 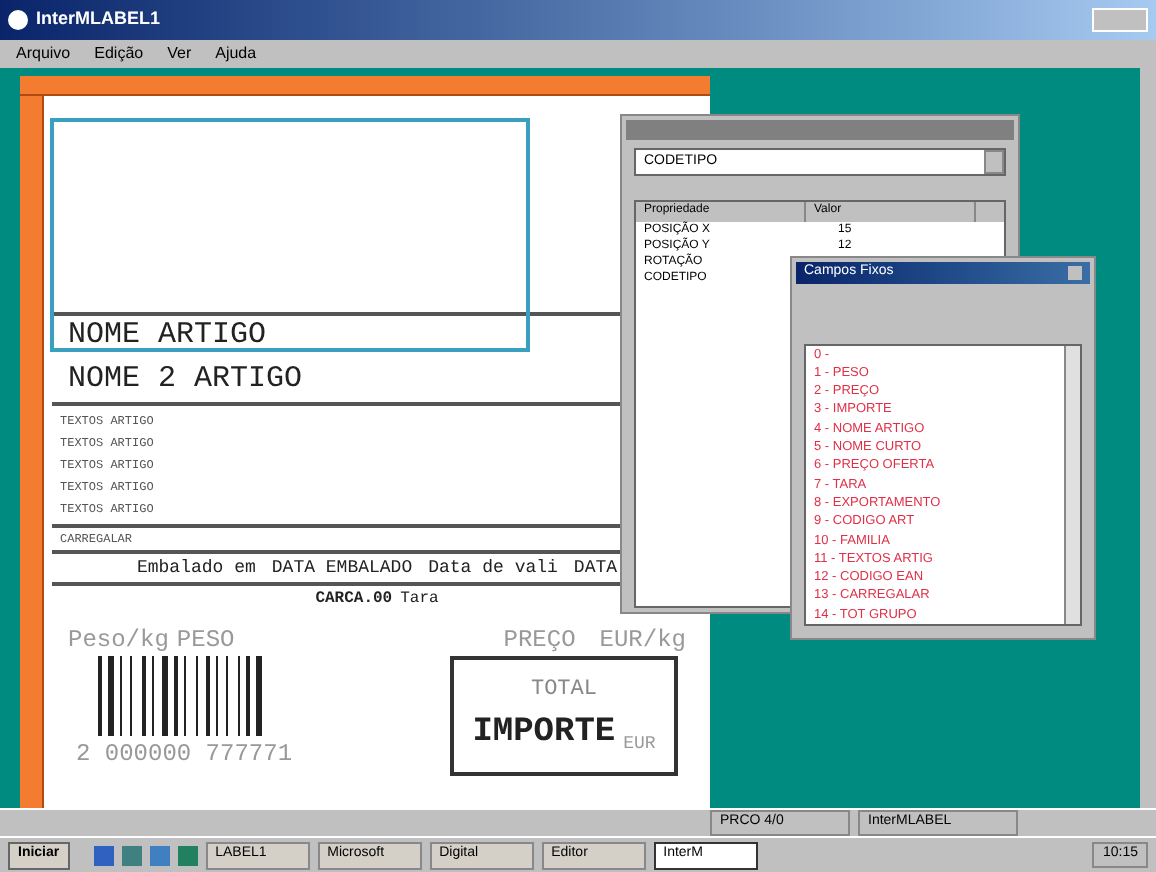 I want to click on app-icon, so click(x=18, y=20).